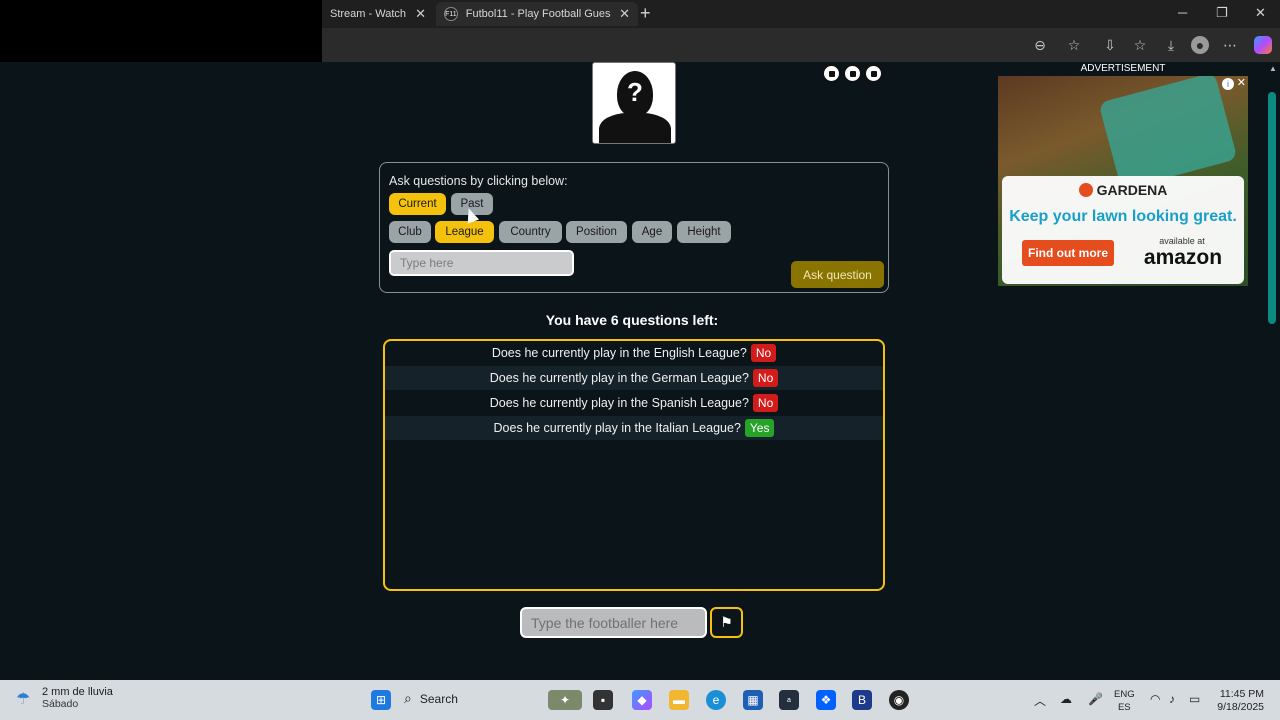 The width and height of the screenshot is (1280, 720). Describe the element at coordinates (1183, 257) in the screenshot. I see `ad-amazon-logo: amazon` at that location.